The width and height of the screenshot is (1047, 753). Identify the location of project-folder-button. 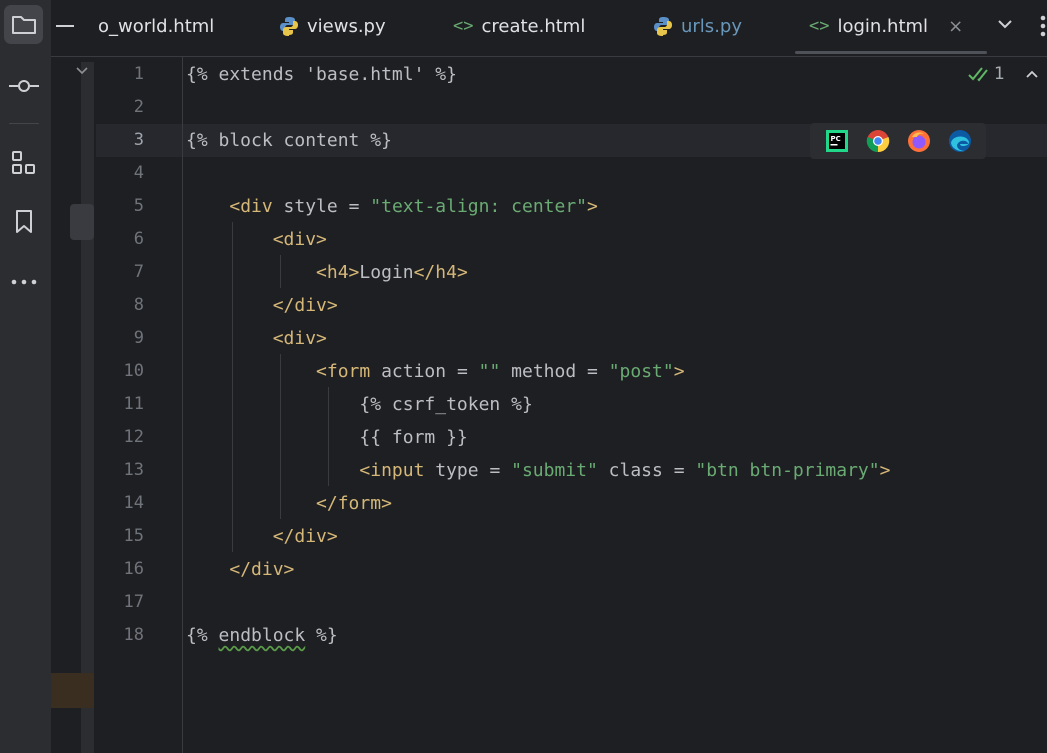
(23, 24).